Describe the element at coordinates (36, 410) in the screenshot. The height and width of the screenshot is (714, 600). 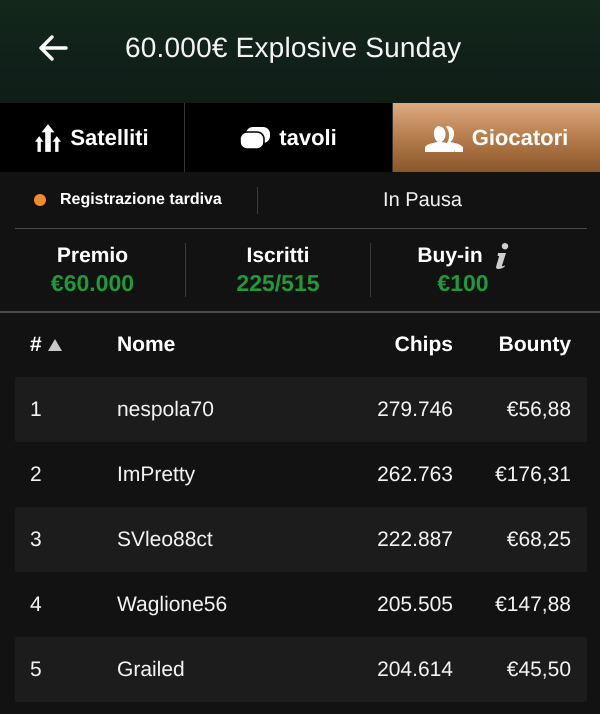
I see `table-cell-text: 1` at that location.